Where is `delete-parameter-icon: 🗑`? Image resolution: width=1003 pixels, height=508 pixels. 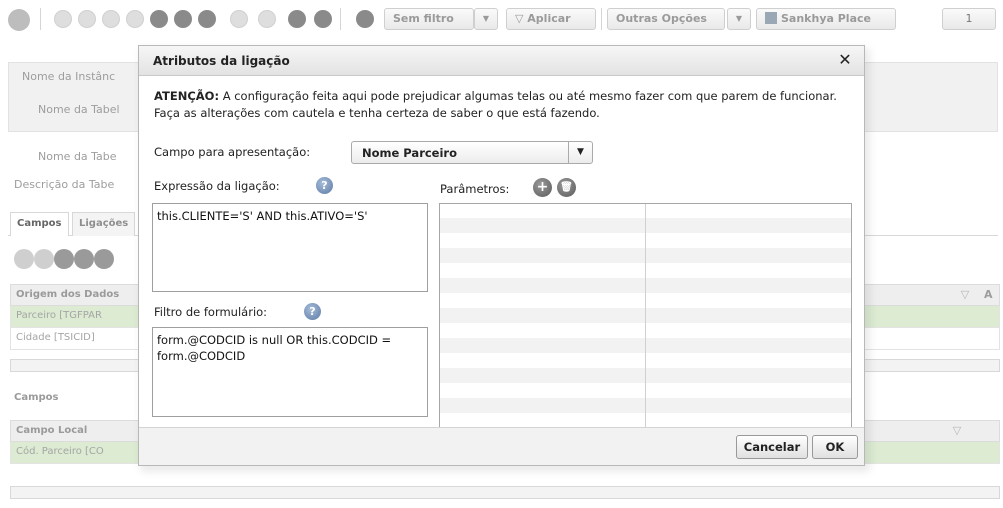 delete-parameter-icon: 🗑 is located at coordinates (566, 187).